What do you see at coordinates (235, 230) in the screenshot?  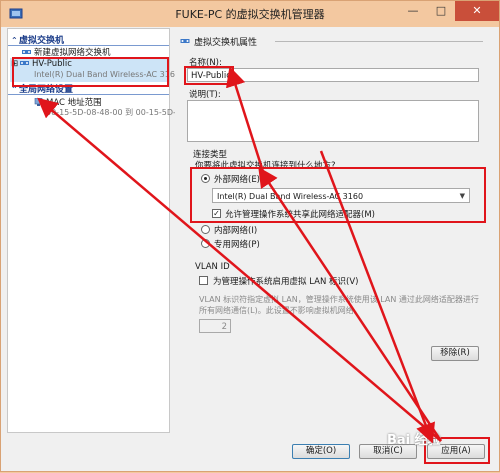 I see `internal-network-label: 内部网络(I)` at bounding box center [235, 230].